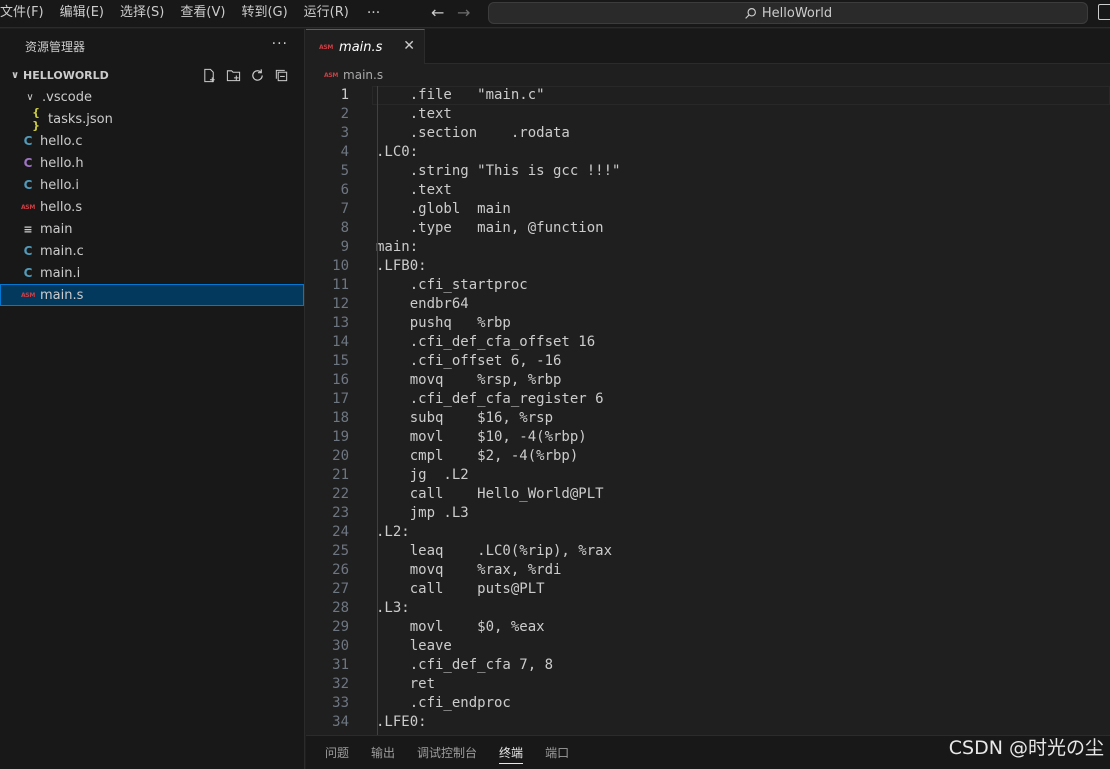 This screenshot has height=769, width=1110. I want to click on tree-item-hello-i: Chello.i, so click(152, 185).